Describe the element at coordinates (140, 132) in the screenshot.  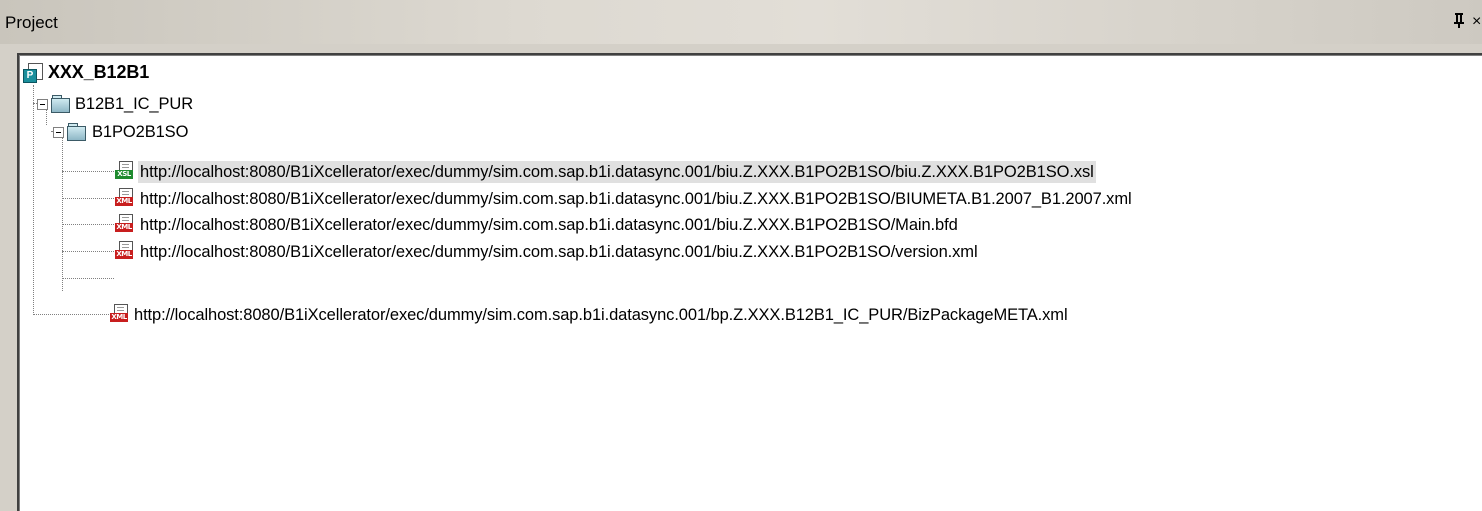
I see `tree-folder-label: B1PO2B1SO` at that location.